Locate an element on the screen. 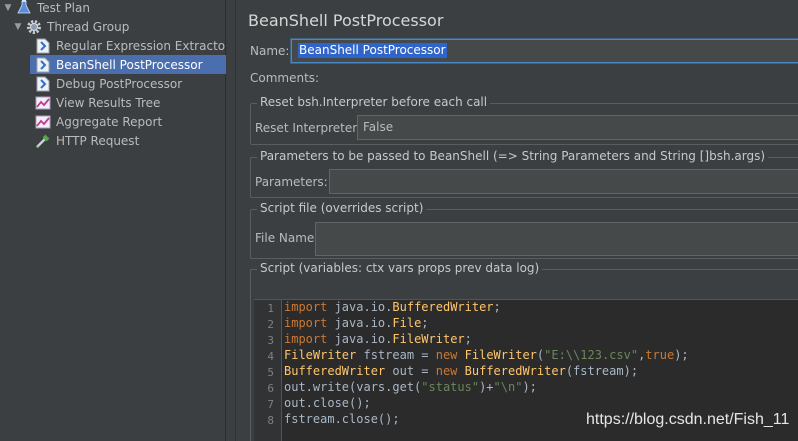  tree-item-label: Test Plan is located at coordinates (63, 7).